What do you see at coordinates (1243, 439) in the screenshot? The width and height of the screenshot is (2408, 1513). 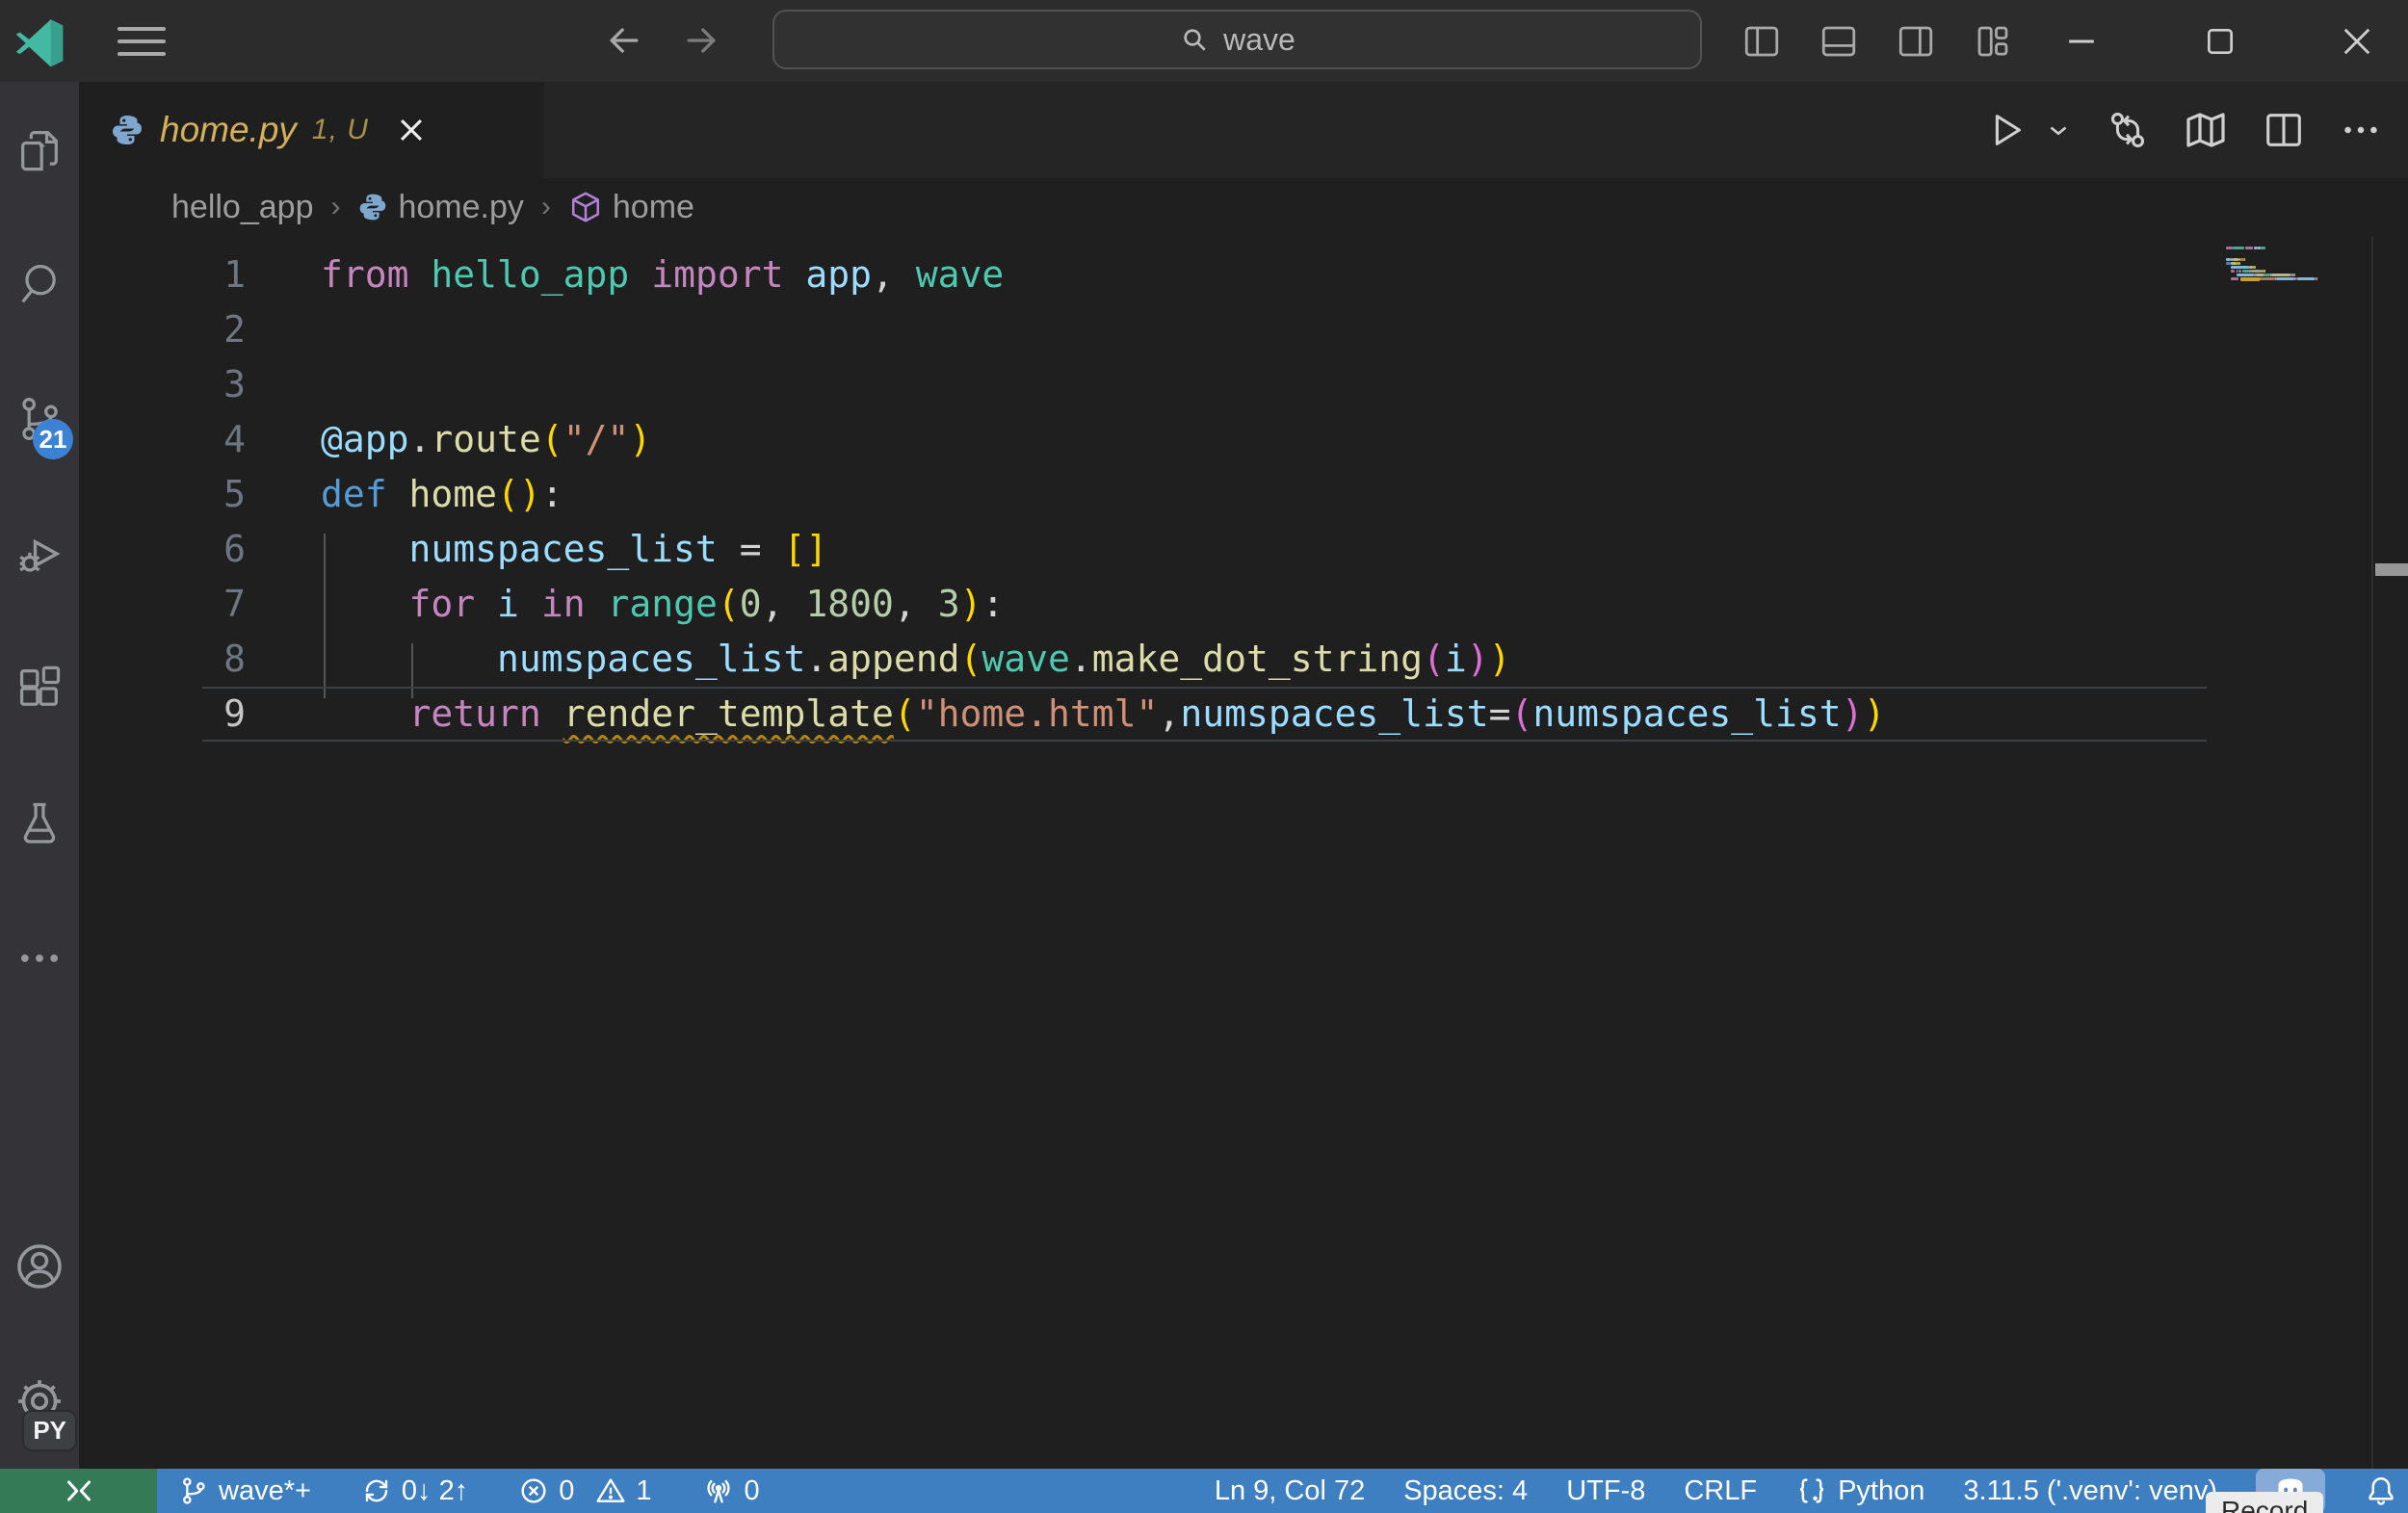 I see `code-line-4: 4 @app.route("/")` at bounding box center [1243, 439].